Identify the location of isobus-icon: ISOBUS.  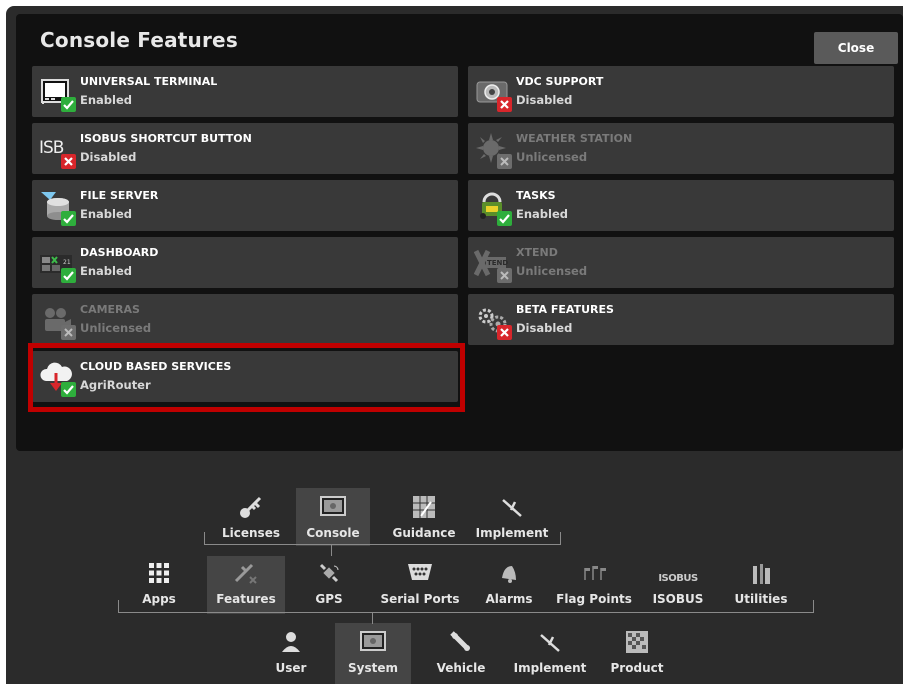
(678, 578).